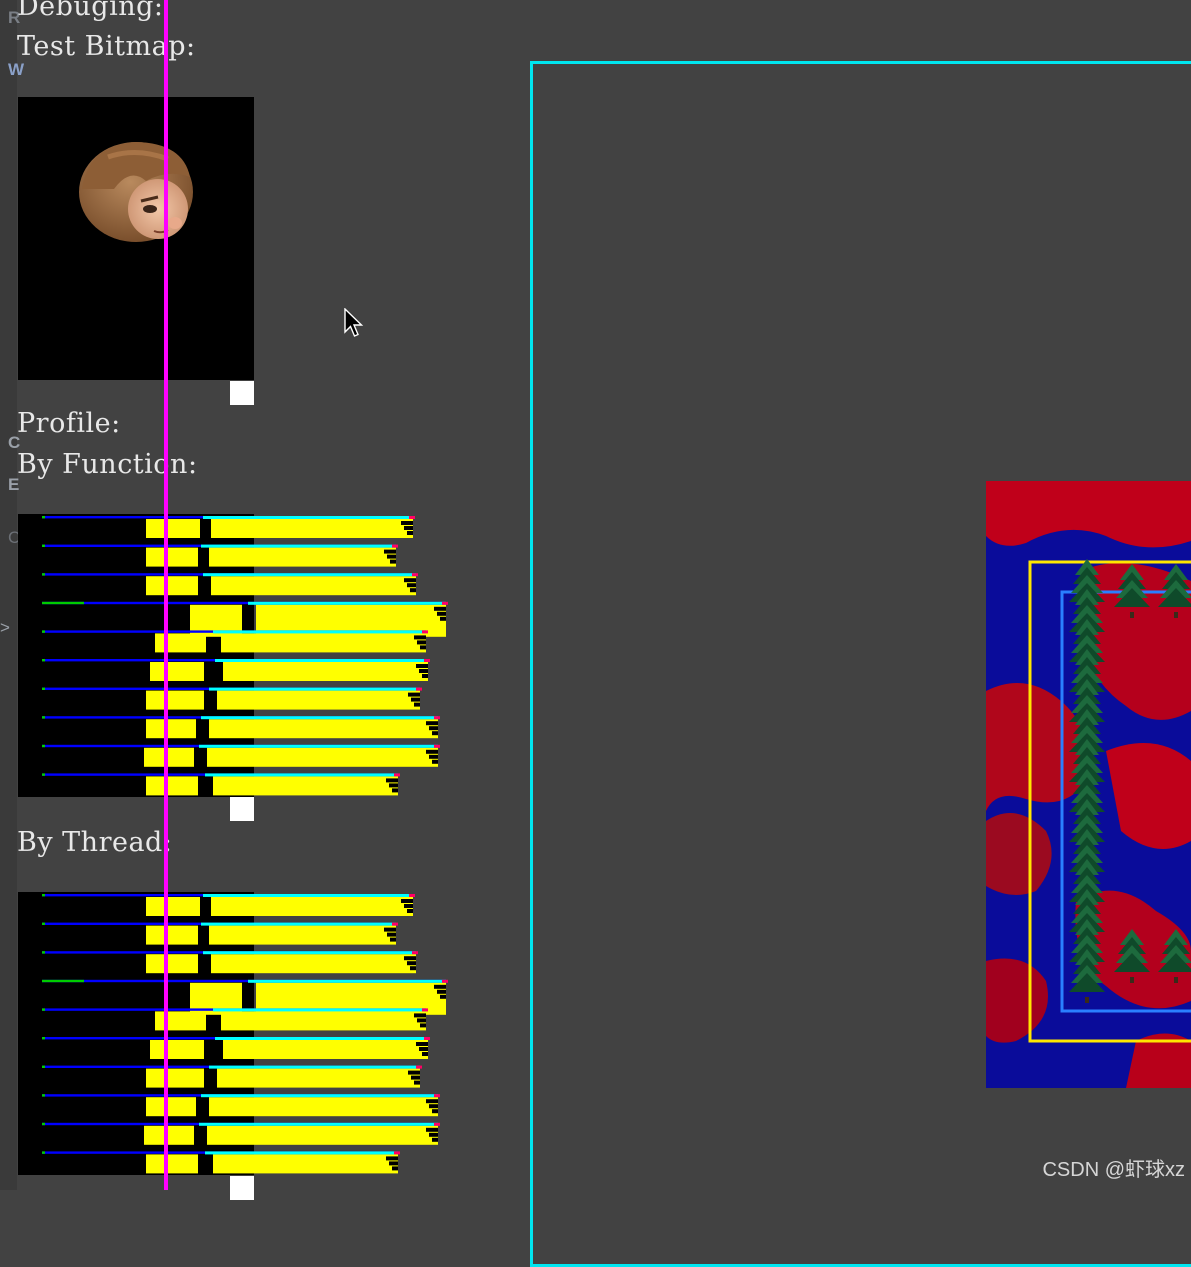  What do you see at coordinates (5, 628) in the screenshot?
I see `expand-chevron-icon: >` at bounding box center [5, 628].